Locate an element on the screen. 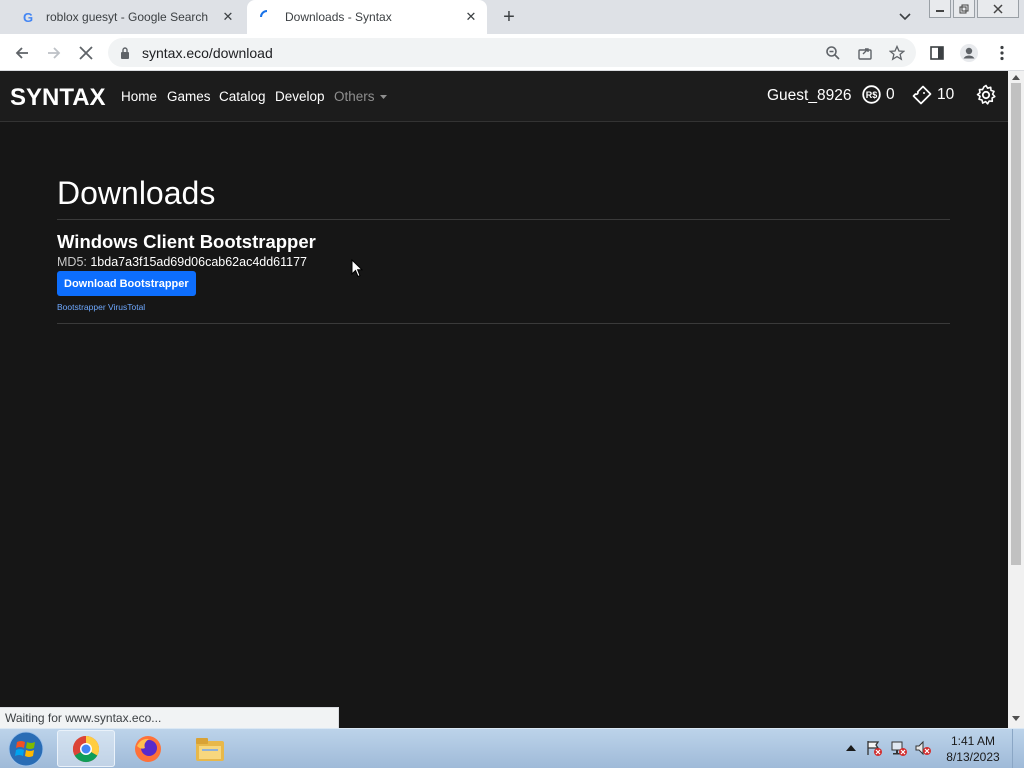  page-scrollbar is located at coordinates (1016, 399).